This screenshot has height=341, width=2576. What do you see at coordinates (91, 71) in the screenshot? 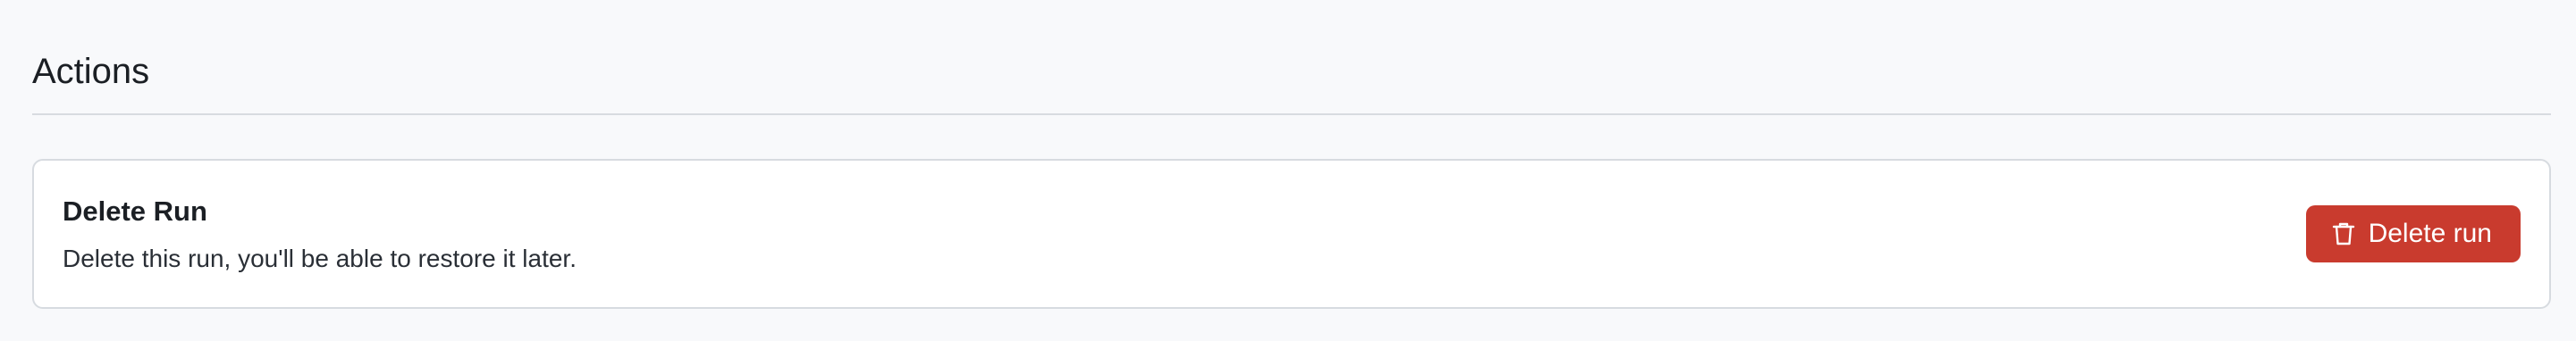
I see `section-title: Actions` at bounding box center [91, 71].